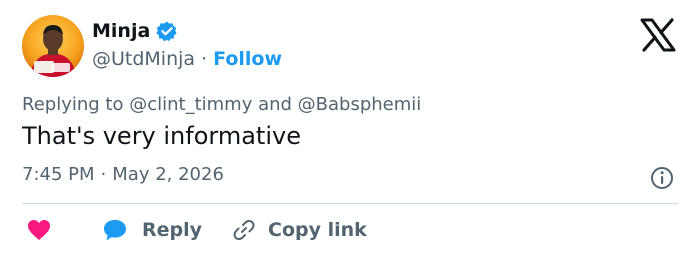 This screenshot has width=700, height=256. What do you see at coordinates (58, 174) in the screenshot?
I see `tweet-time: 7:45 PM` at bounding box center [58, 174].